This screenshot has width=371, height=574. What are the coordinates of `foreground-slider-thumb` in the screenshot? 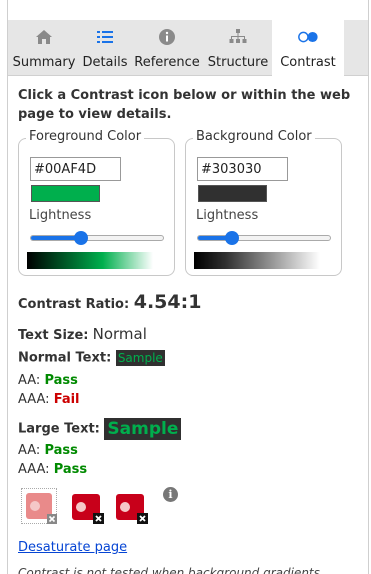 It's located at (81, 238).